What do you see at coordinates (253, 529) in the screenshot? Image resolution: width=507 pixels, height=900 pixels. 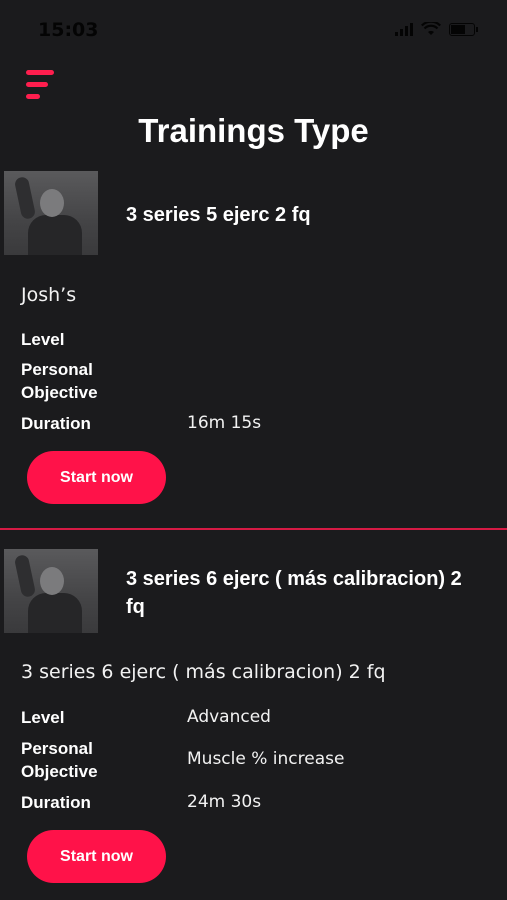 I see `card-divider` at bounding box center [253, 529].